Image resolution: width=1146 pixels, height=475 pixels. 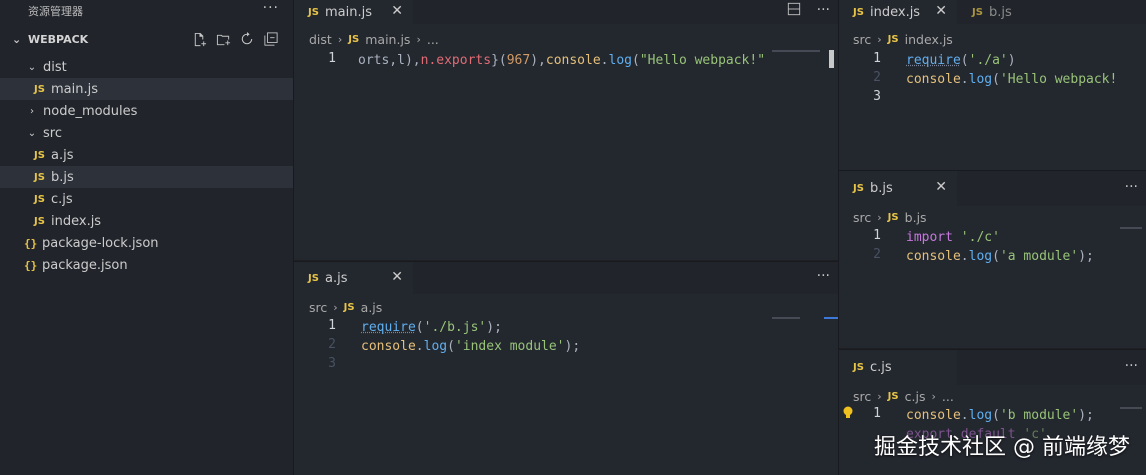 What do you see at coordinates (146, 177) in the screenshot?
I see `tree-file-b-js: JS b.js` at bounding box center [146, 177].